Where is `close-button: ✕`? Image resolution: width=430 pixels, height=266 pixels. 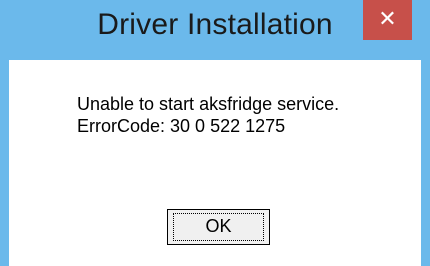 close-button: ✕ is located at coordinates (387, 20).